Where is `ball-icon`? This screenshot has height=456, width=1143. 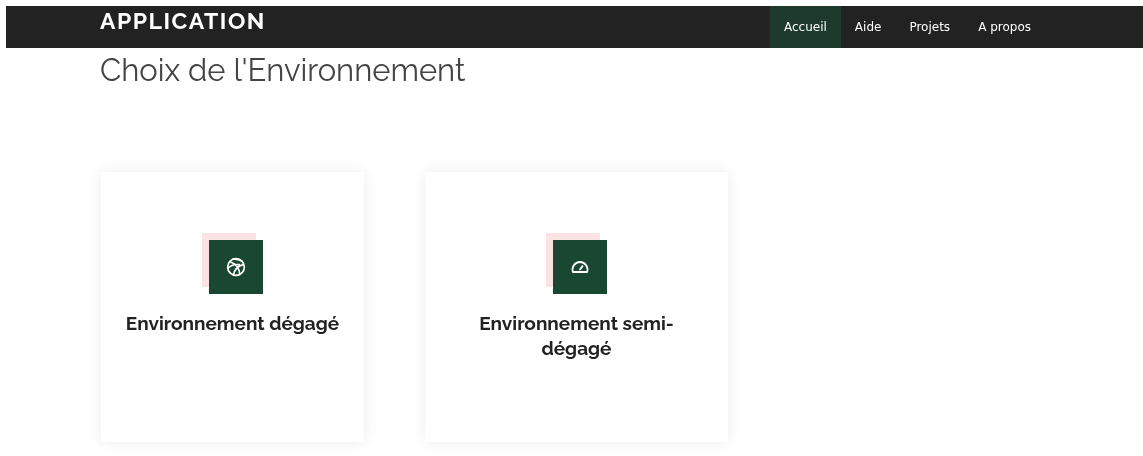
ball-icon is located at coordinates (236, 266).